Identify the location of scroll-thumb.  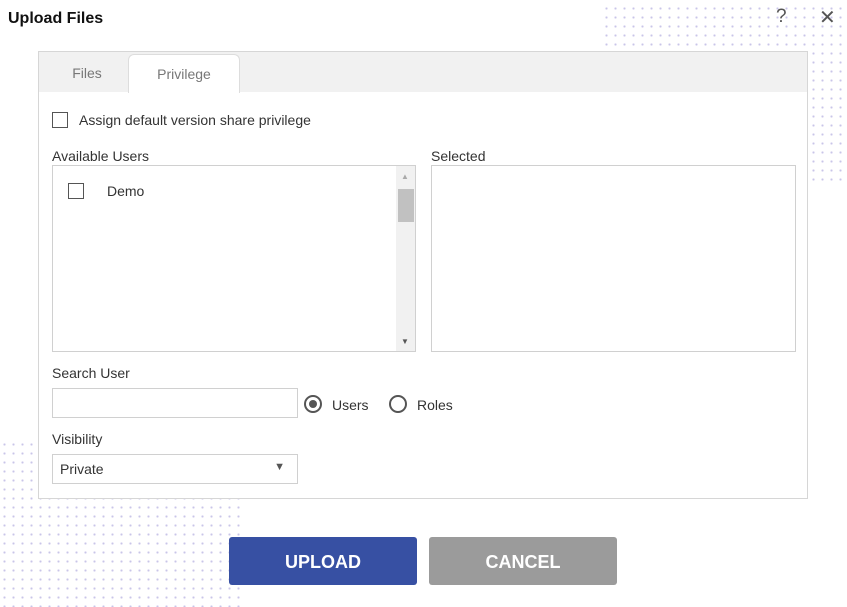
(406, 205).